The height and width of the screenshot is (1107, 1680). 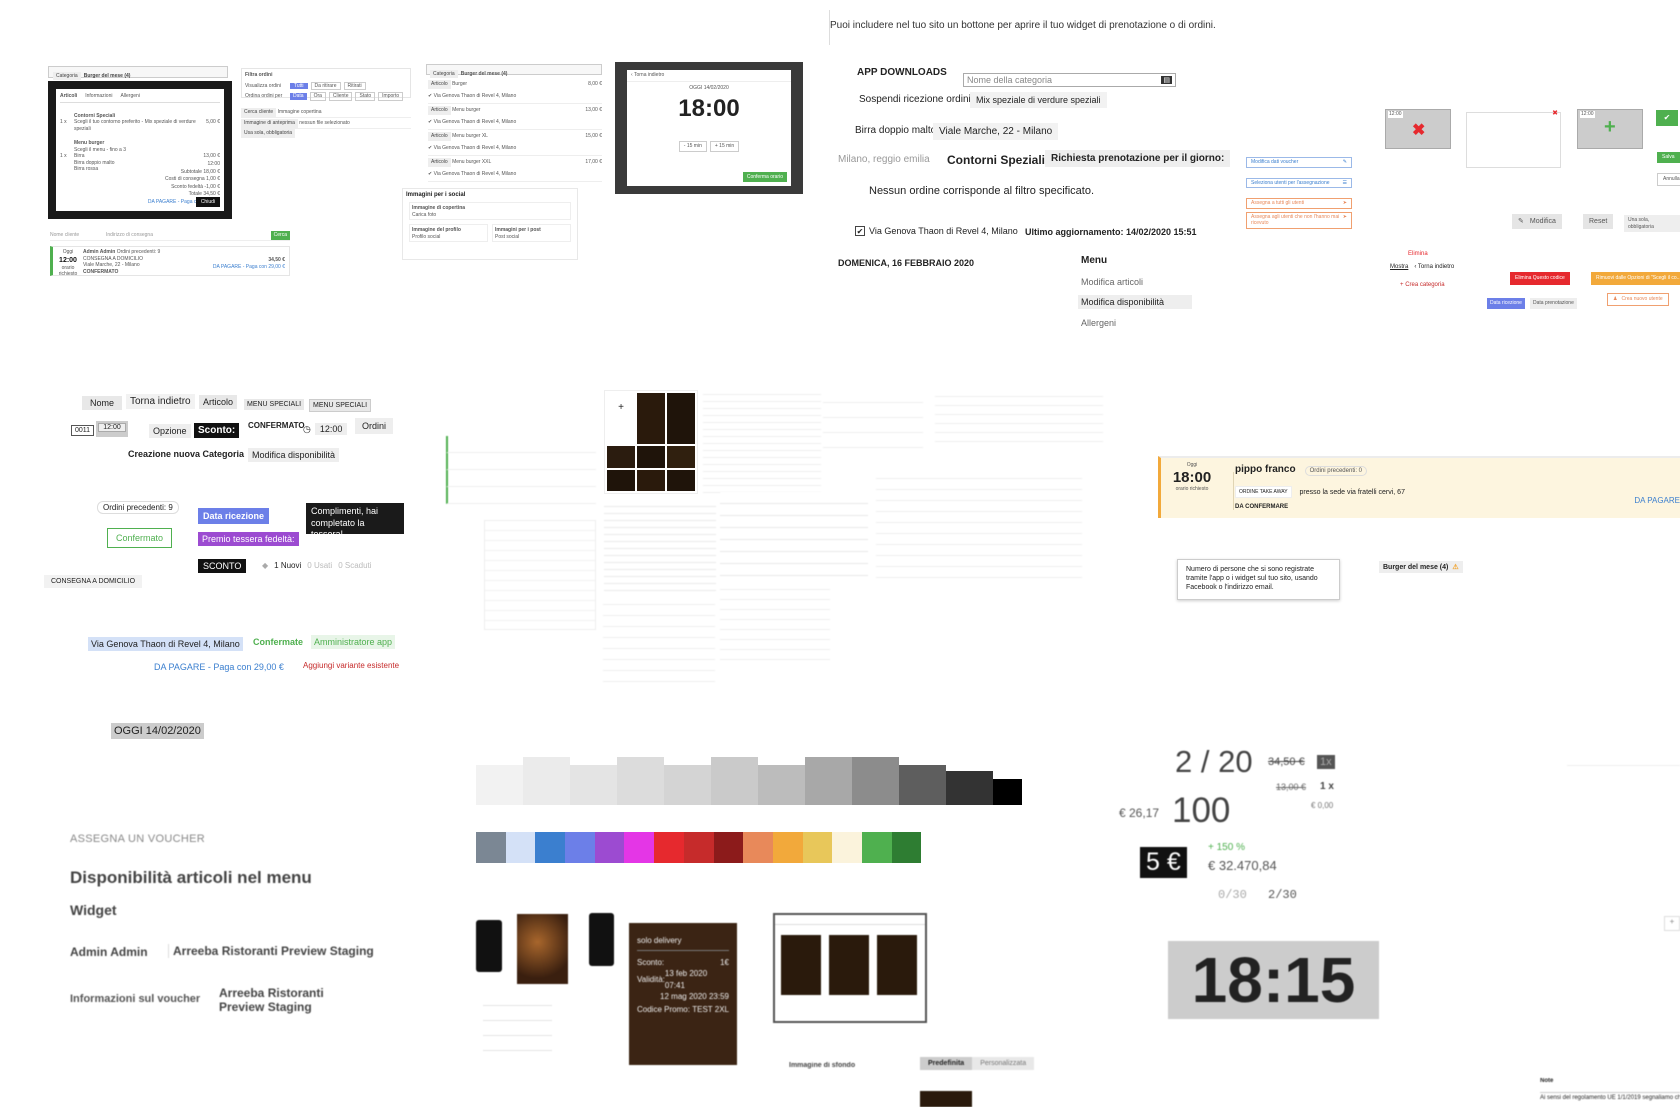 I want to click on edit-voucher-button: Modifica dati voucher ✎, so click(x=1299, y=162).